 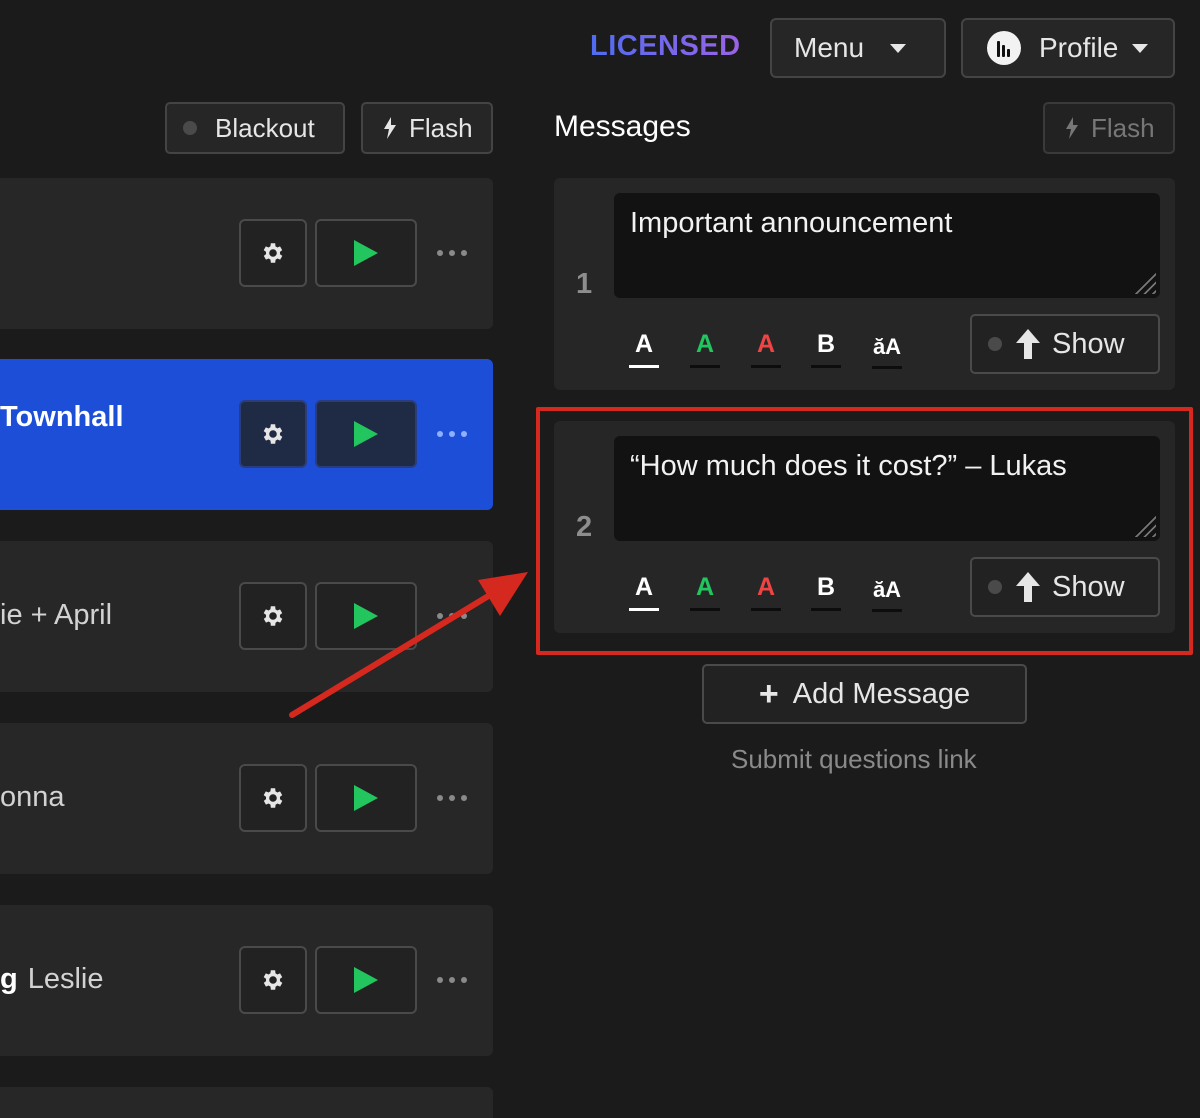 What do you see at coordinates (864, 531) in the screenshot?
I see `annotation-highlight-box` at bounding box center [864, 531].